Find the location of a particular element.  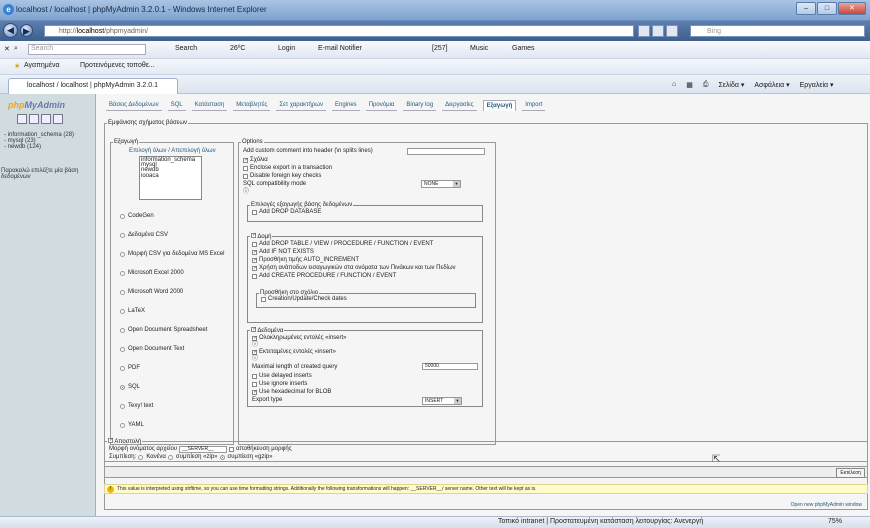

pma-logo: phpMyAdmin is located at coordinates (36, 105).